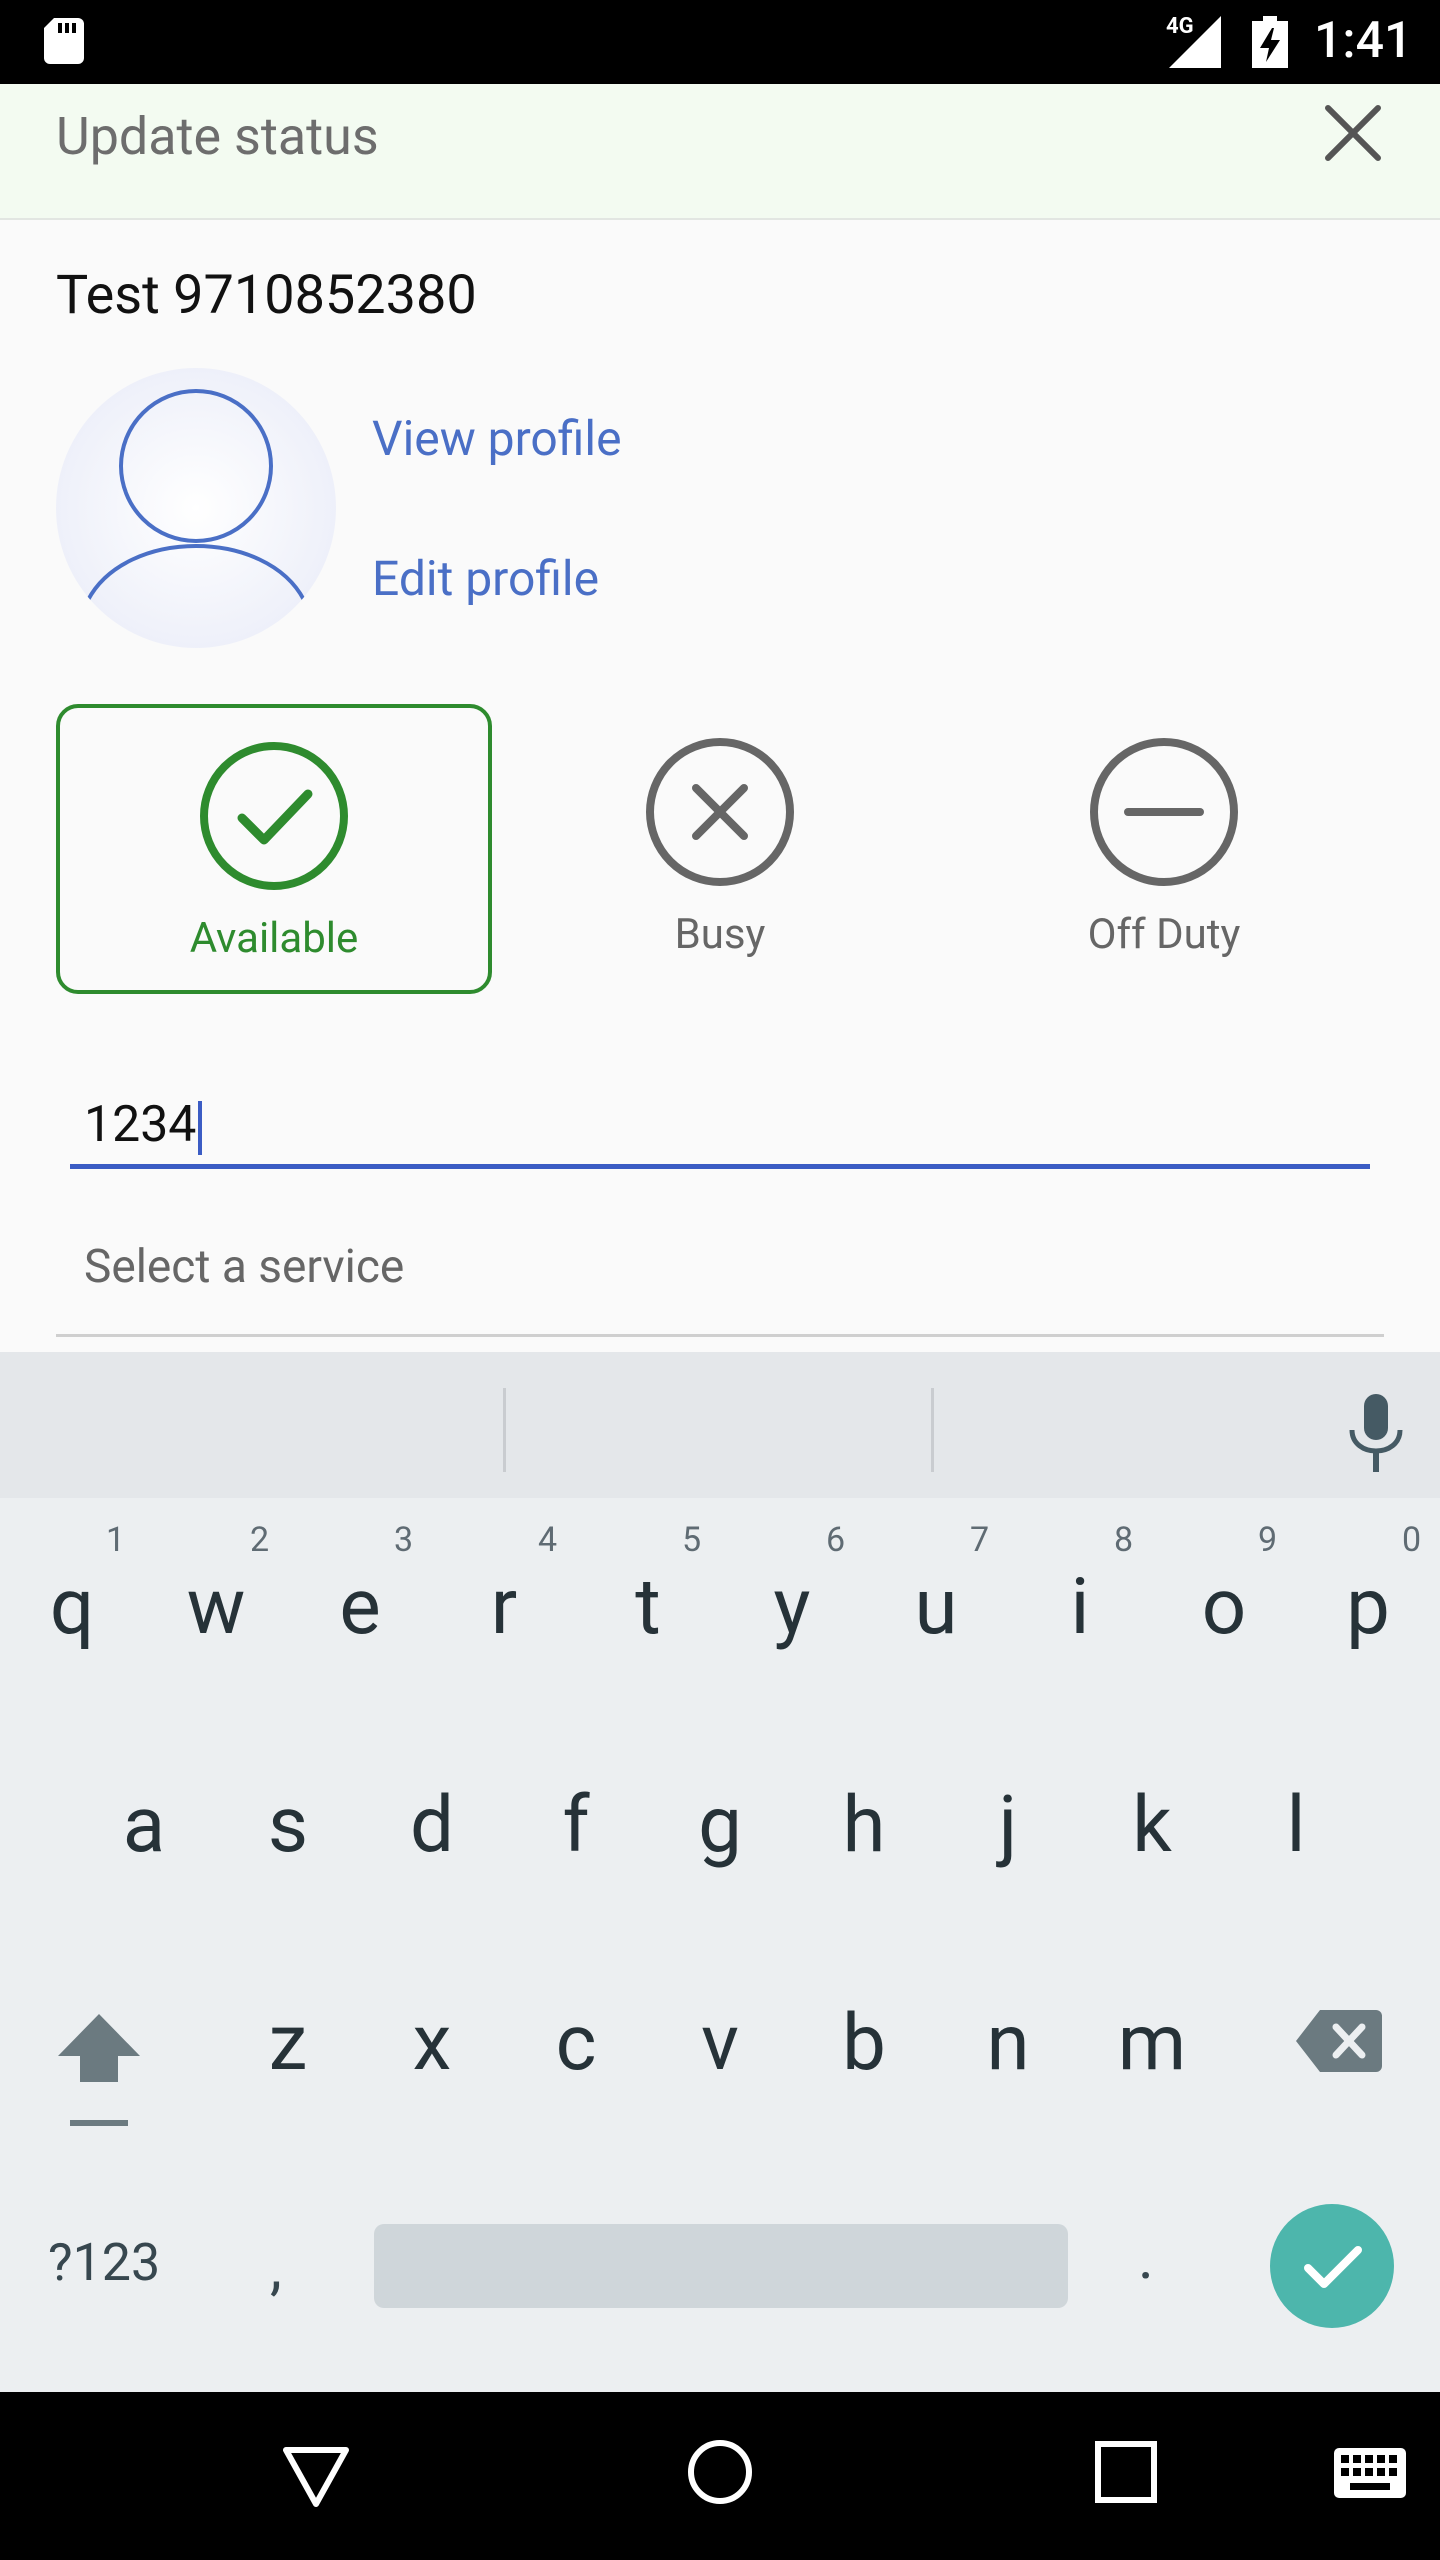 The width and height of the screenshot is (1440, 2560). What do you see at coordinates (936, 1607) in the screenshot?
I see `key-label: u` at bounding box center [936, 1607].